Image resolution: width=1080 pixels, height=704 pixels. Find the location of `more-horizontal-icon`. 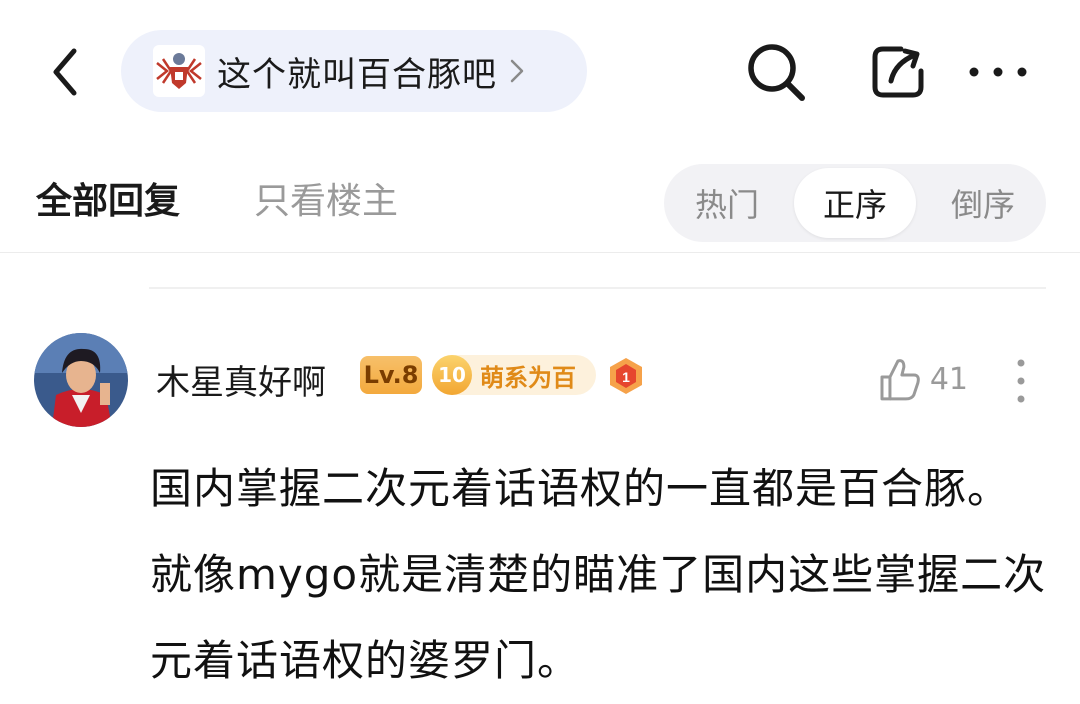

more-horizontal-icon is located at coordinates (998, 72).